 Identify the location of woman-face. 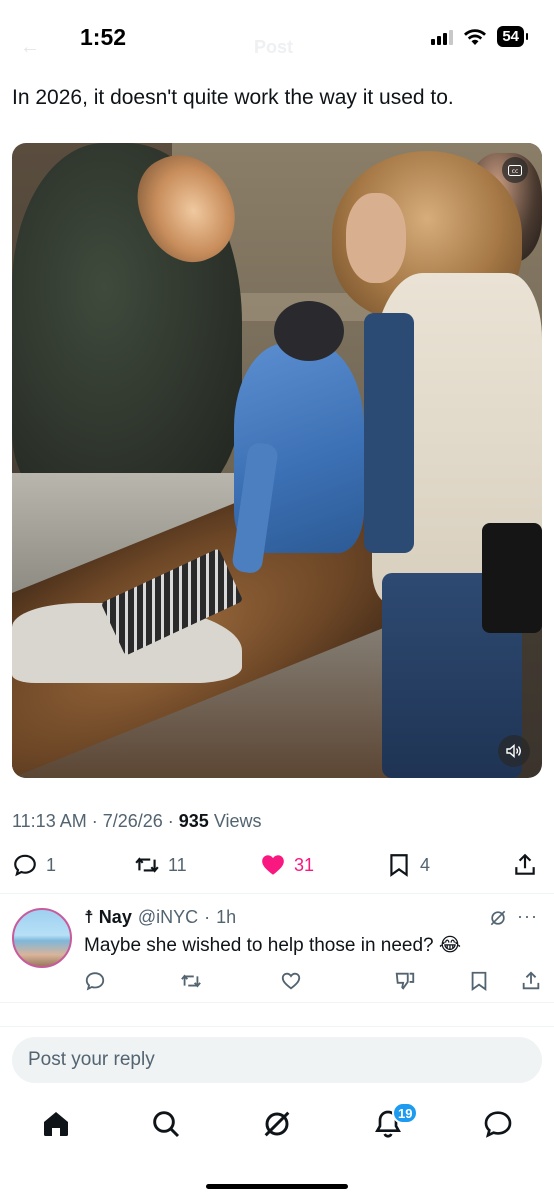
(376, 238).